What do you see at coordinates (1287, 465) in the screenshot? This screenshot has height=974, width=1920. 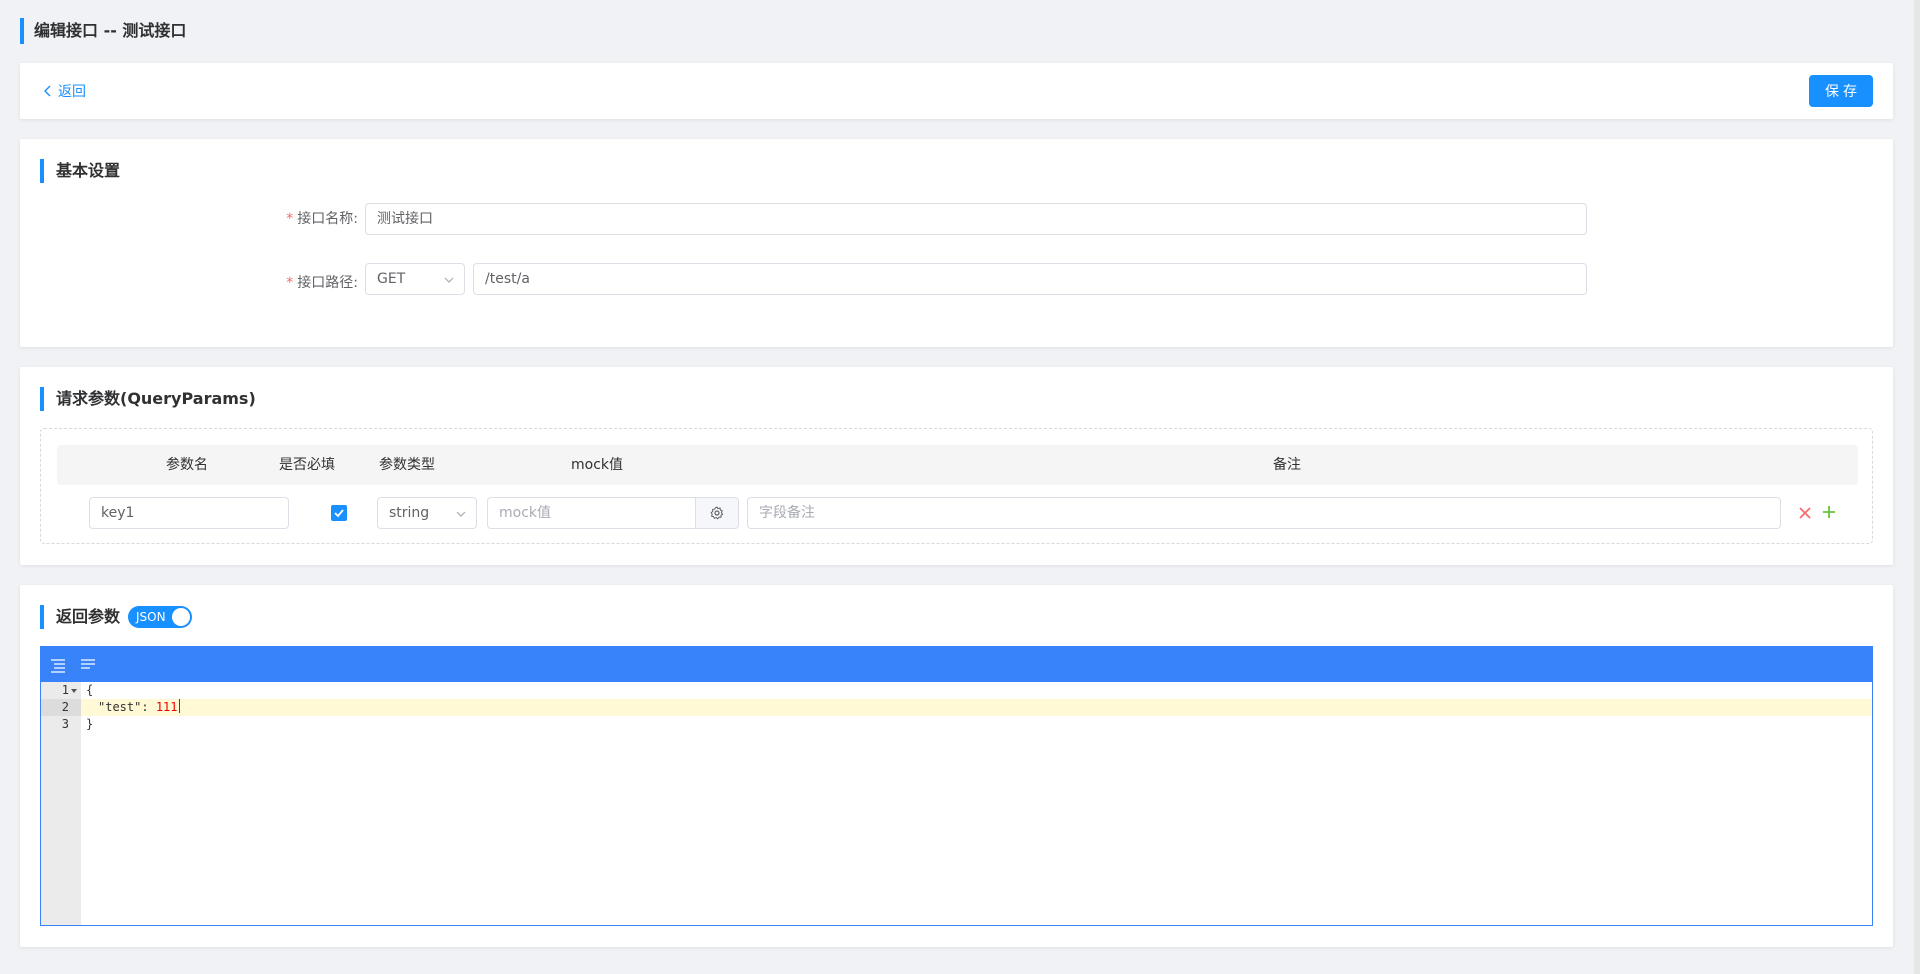 I see `header-remark: 备注` at bounding box center [1287, 465].